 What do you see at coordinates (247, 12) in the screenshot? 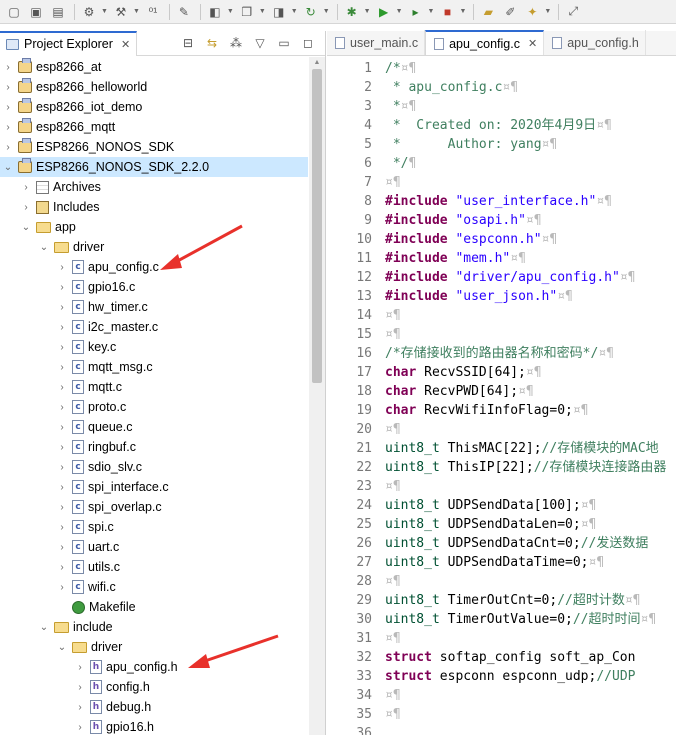
I see `open-type-icon: ❐` at bounding box center [247, 12].